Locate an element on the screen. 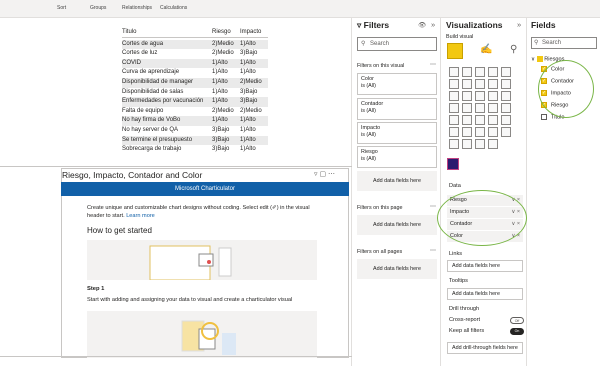 This screenshot has width=600, height=366. table-row: Sobrecarga de trabajo 3)Bajo 1)Alto is located at coordinates (195, 150).